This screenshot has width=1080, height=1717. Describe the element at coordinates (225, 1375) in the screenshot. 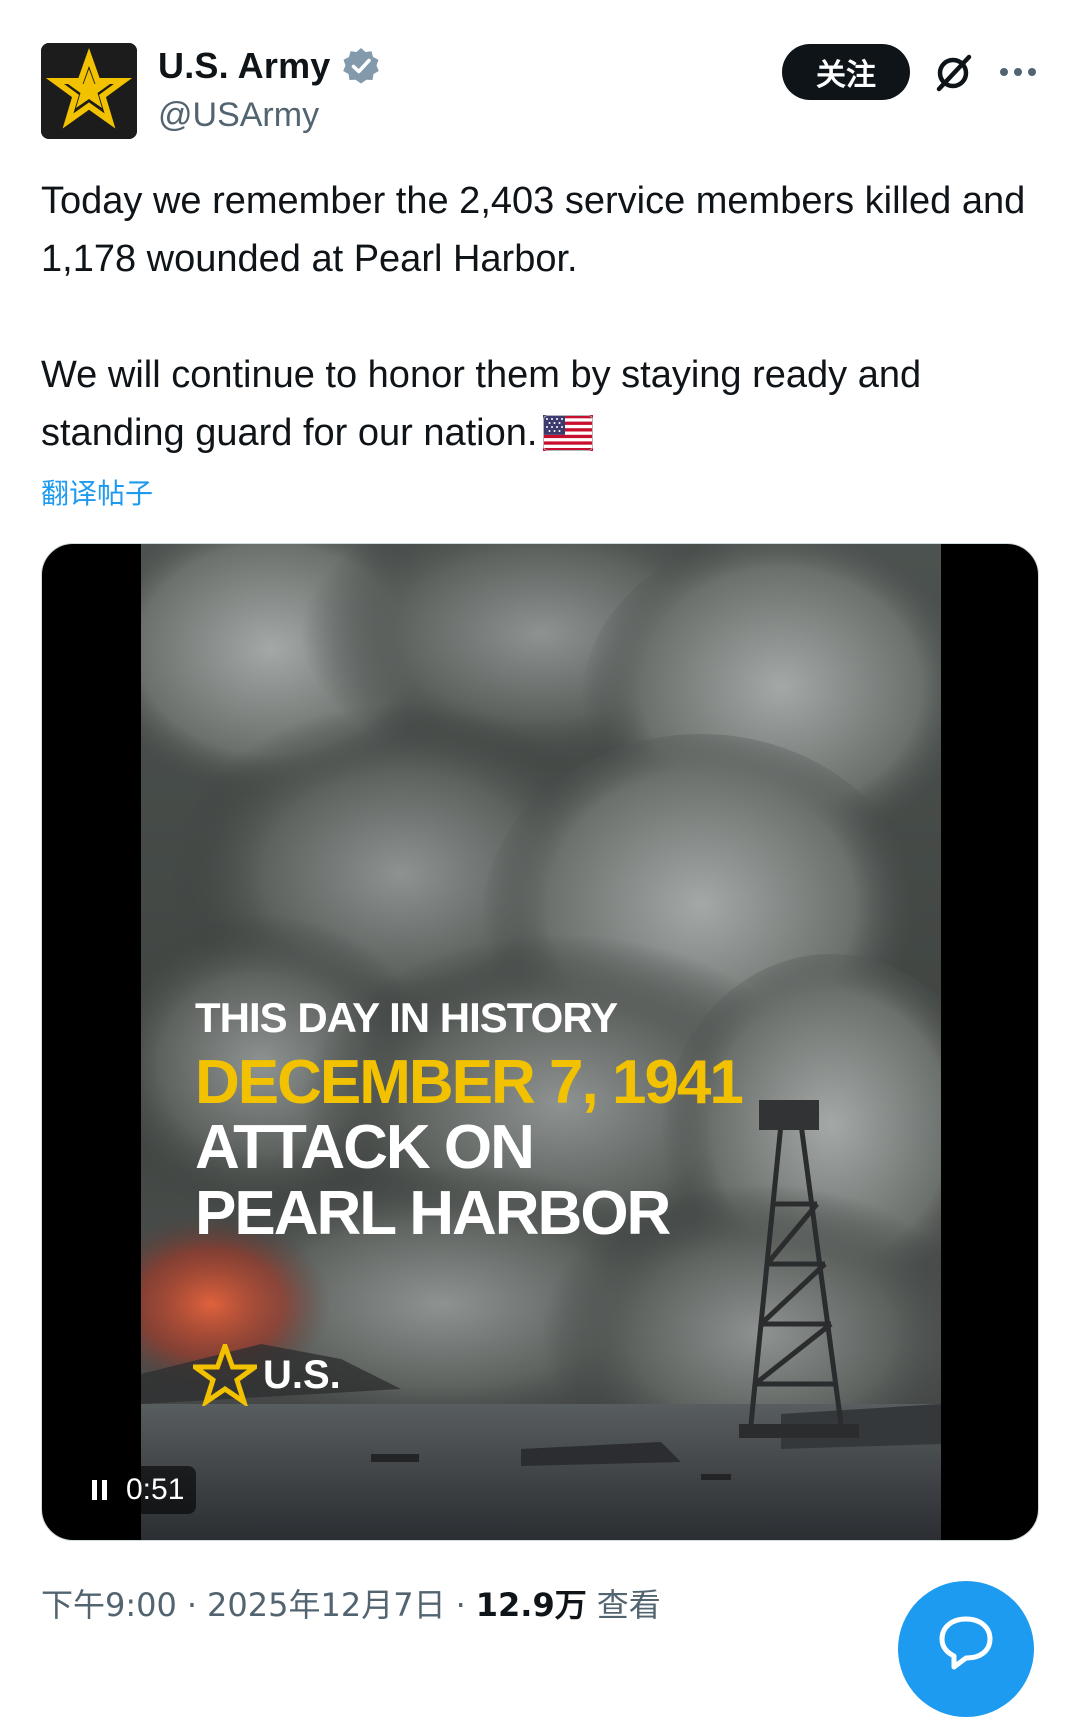

I see `army-star-icon` at that location.